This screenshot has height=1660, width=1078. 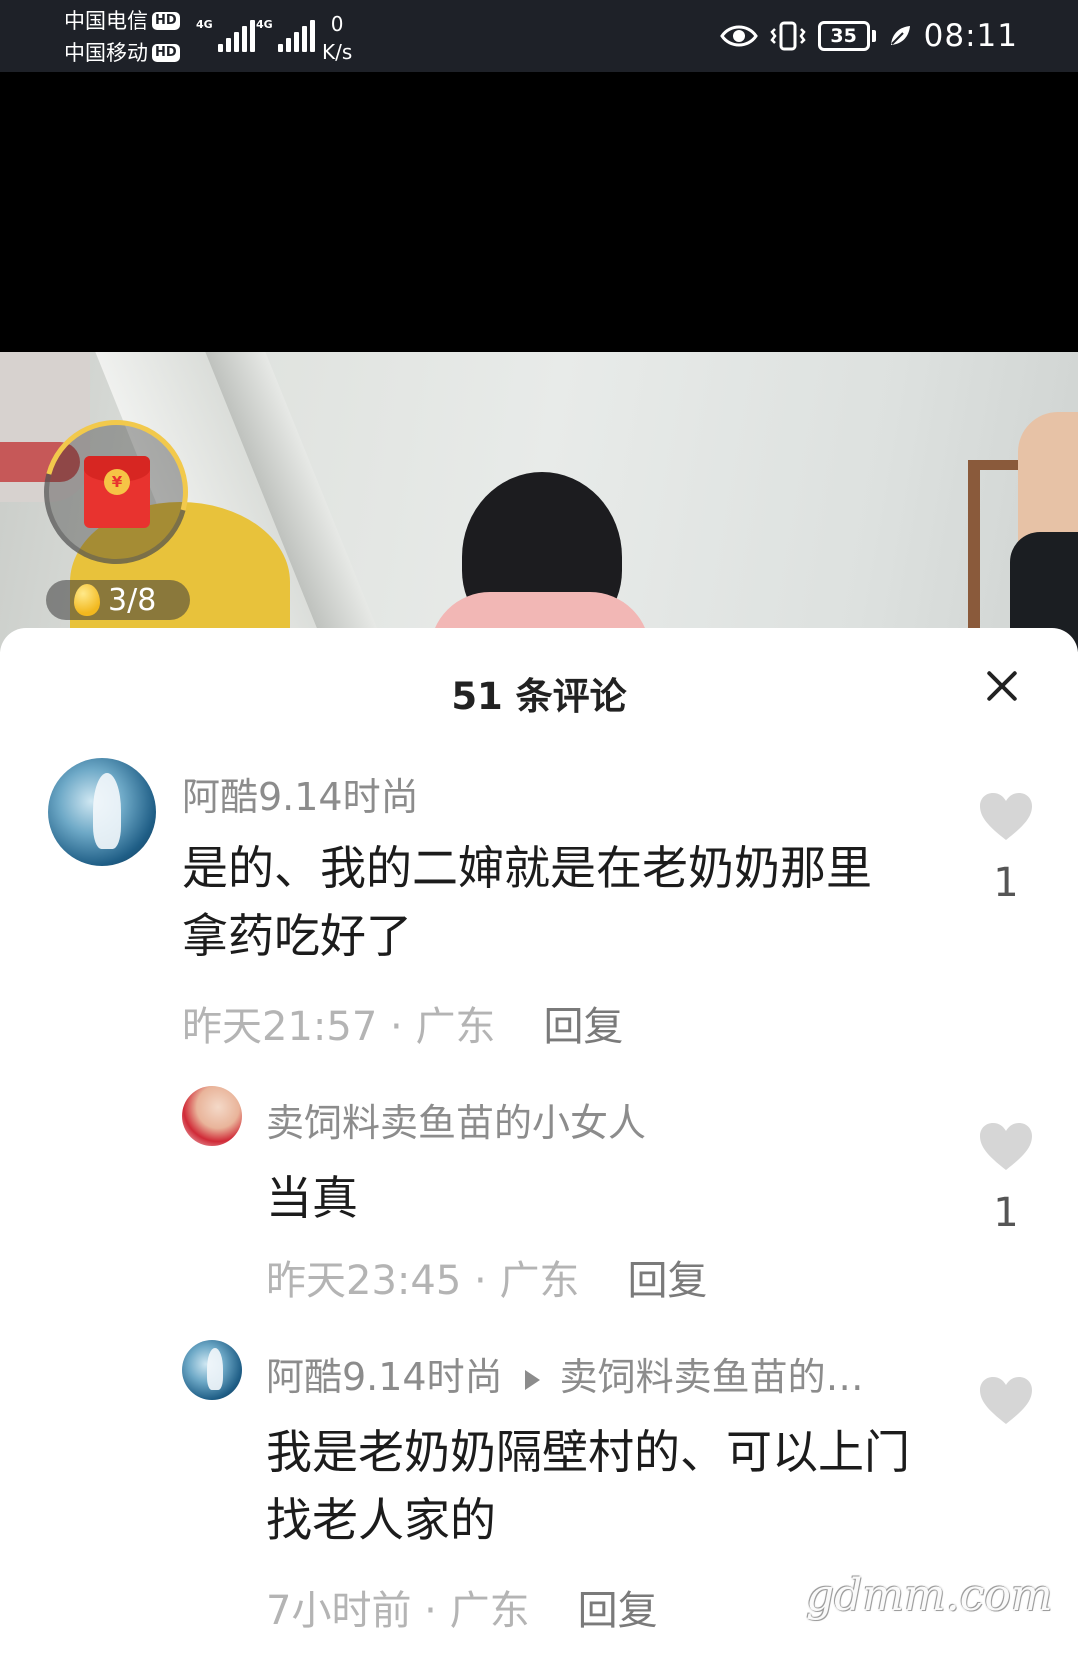 I want to click on battery-icon: 35, so click(x=846, y=36).